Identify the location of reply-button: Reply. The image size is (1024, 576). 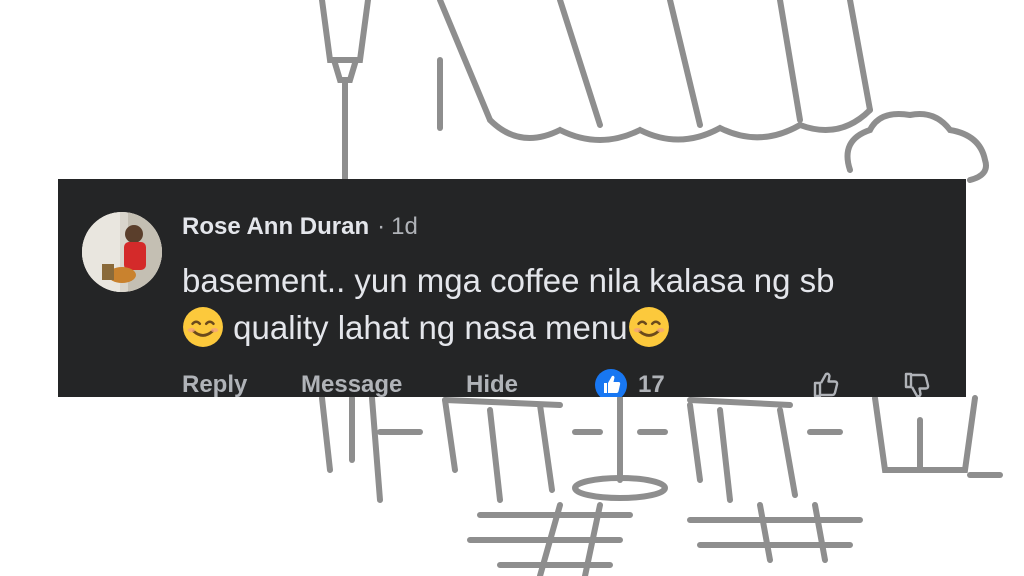
(214, 381).